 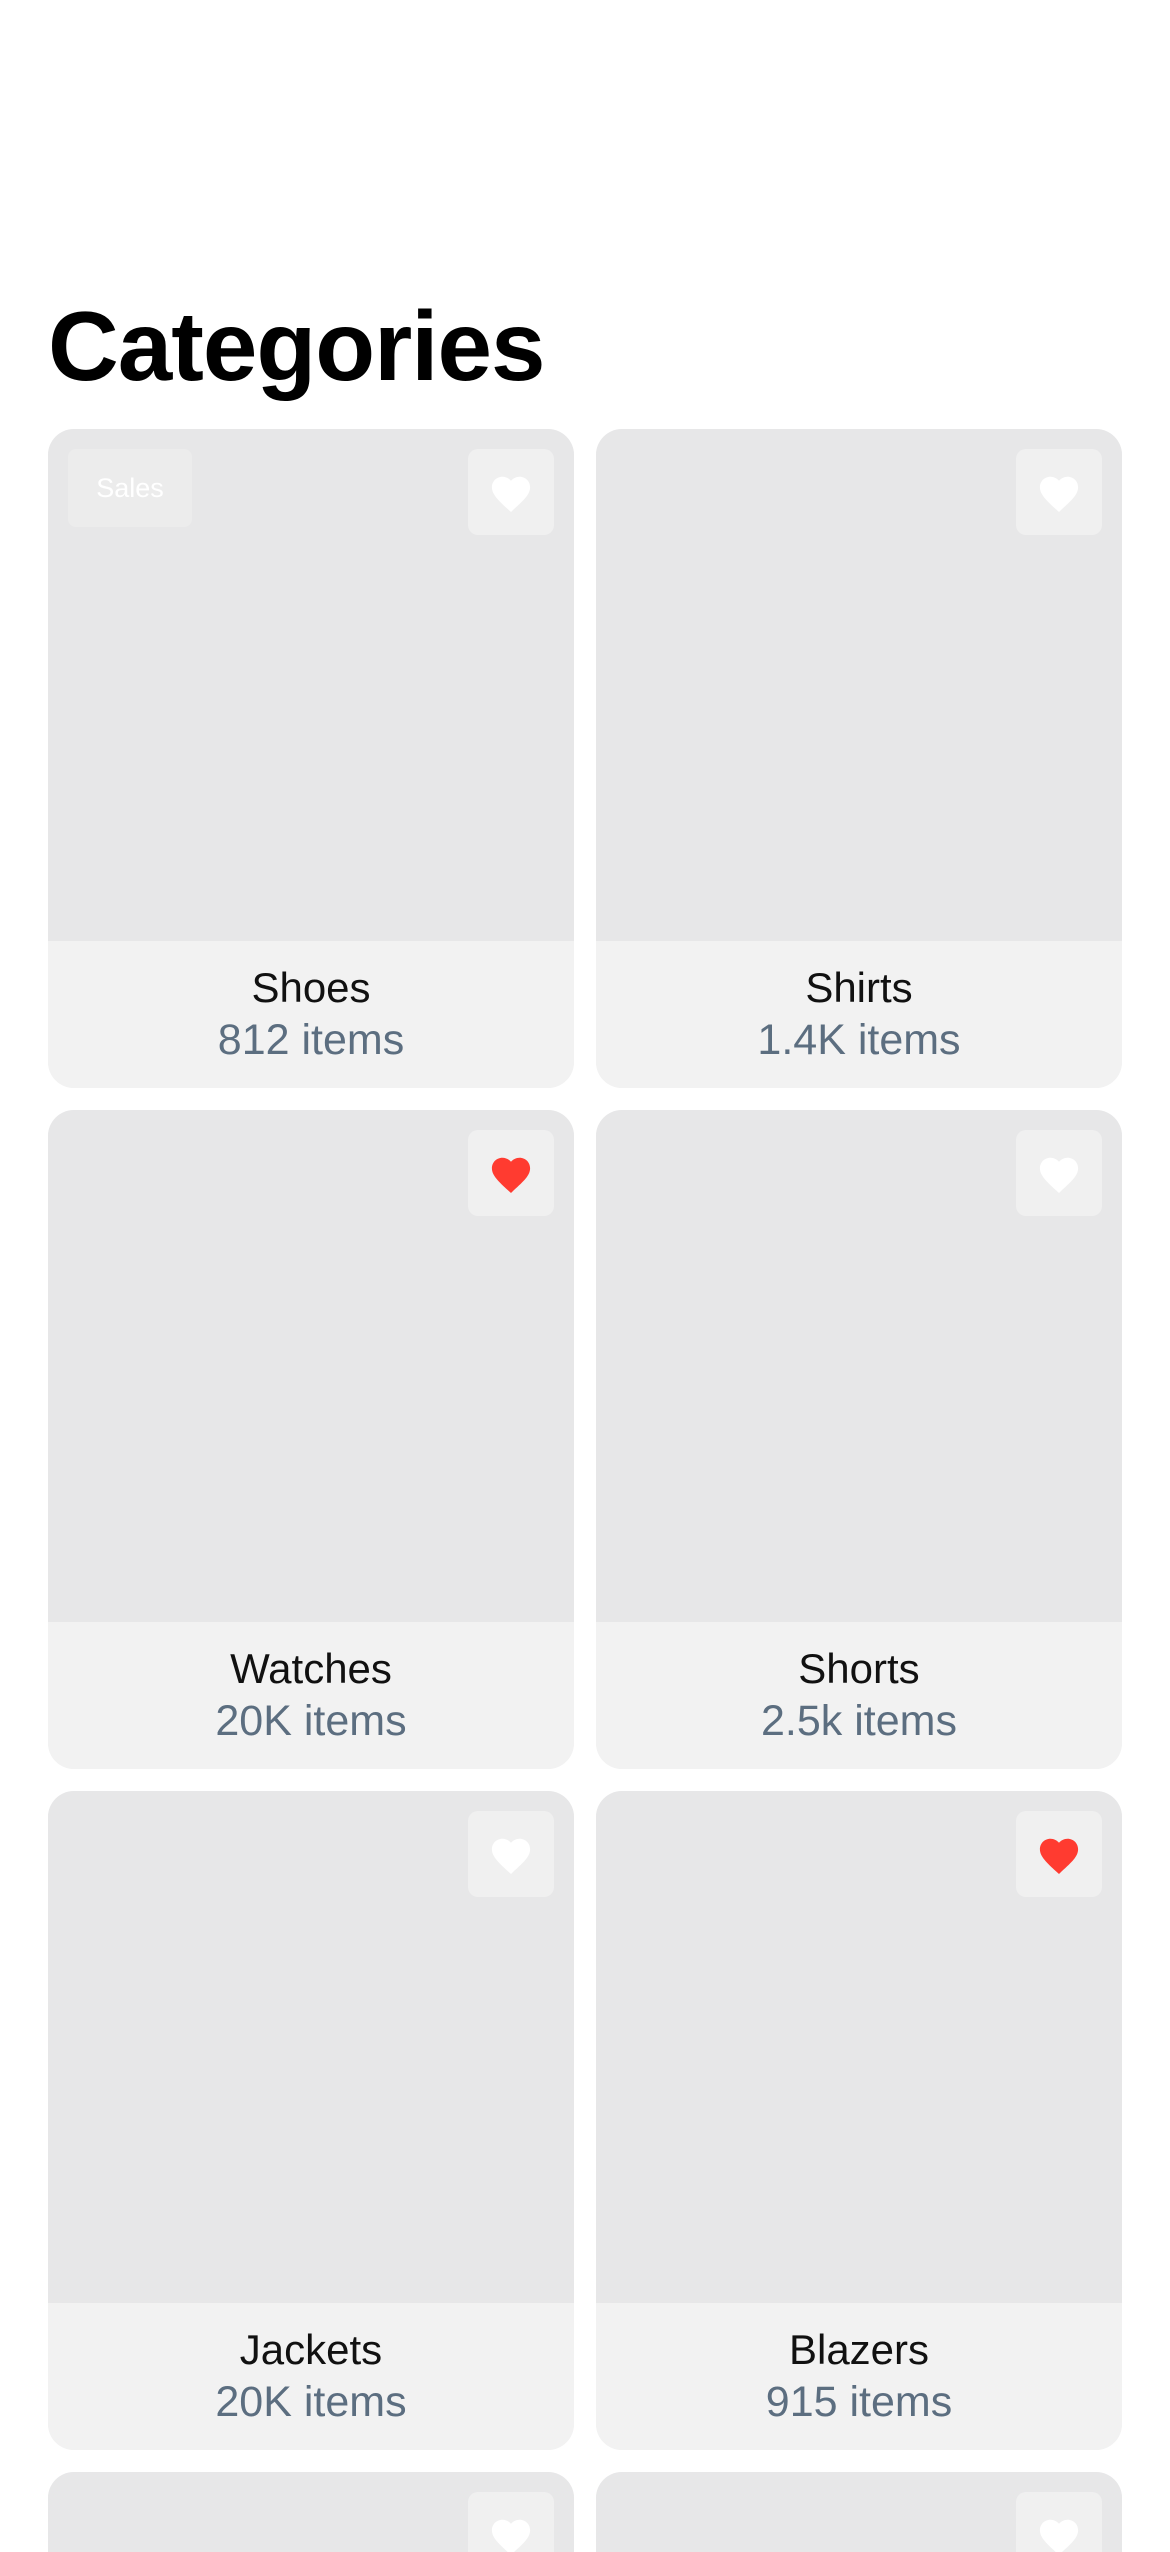 What do you see at coordinates (297, 346) in the screenshot?
I see `page-title: Categories` at bounding box center [297, 346].